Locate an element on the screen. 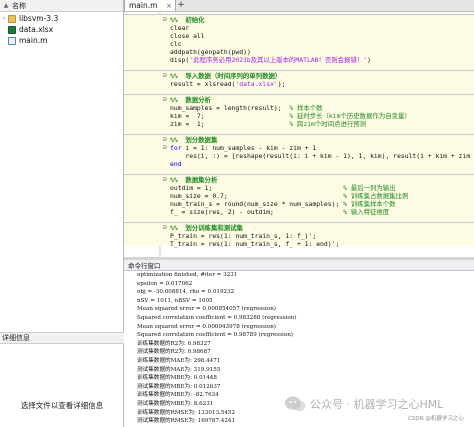  code-token: %% 初始化 is located at coordinates (187, 20).